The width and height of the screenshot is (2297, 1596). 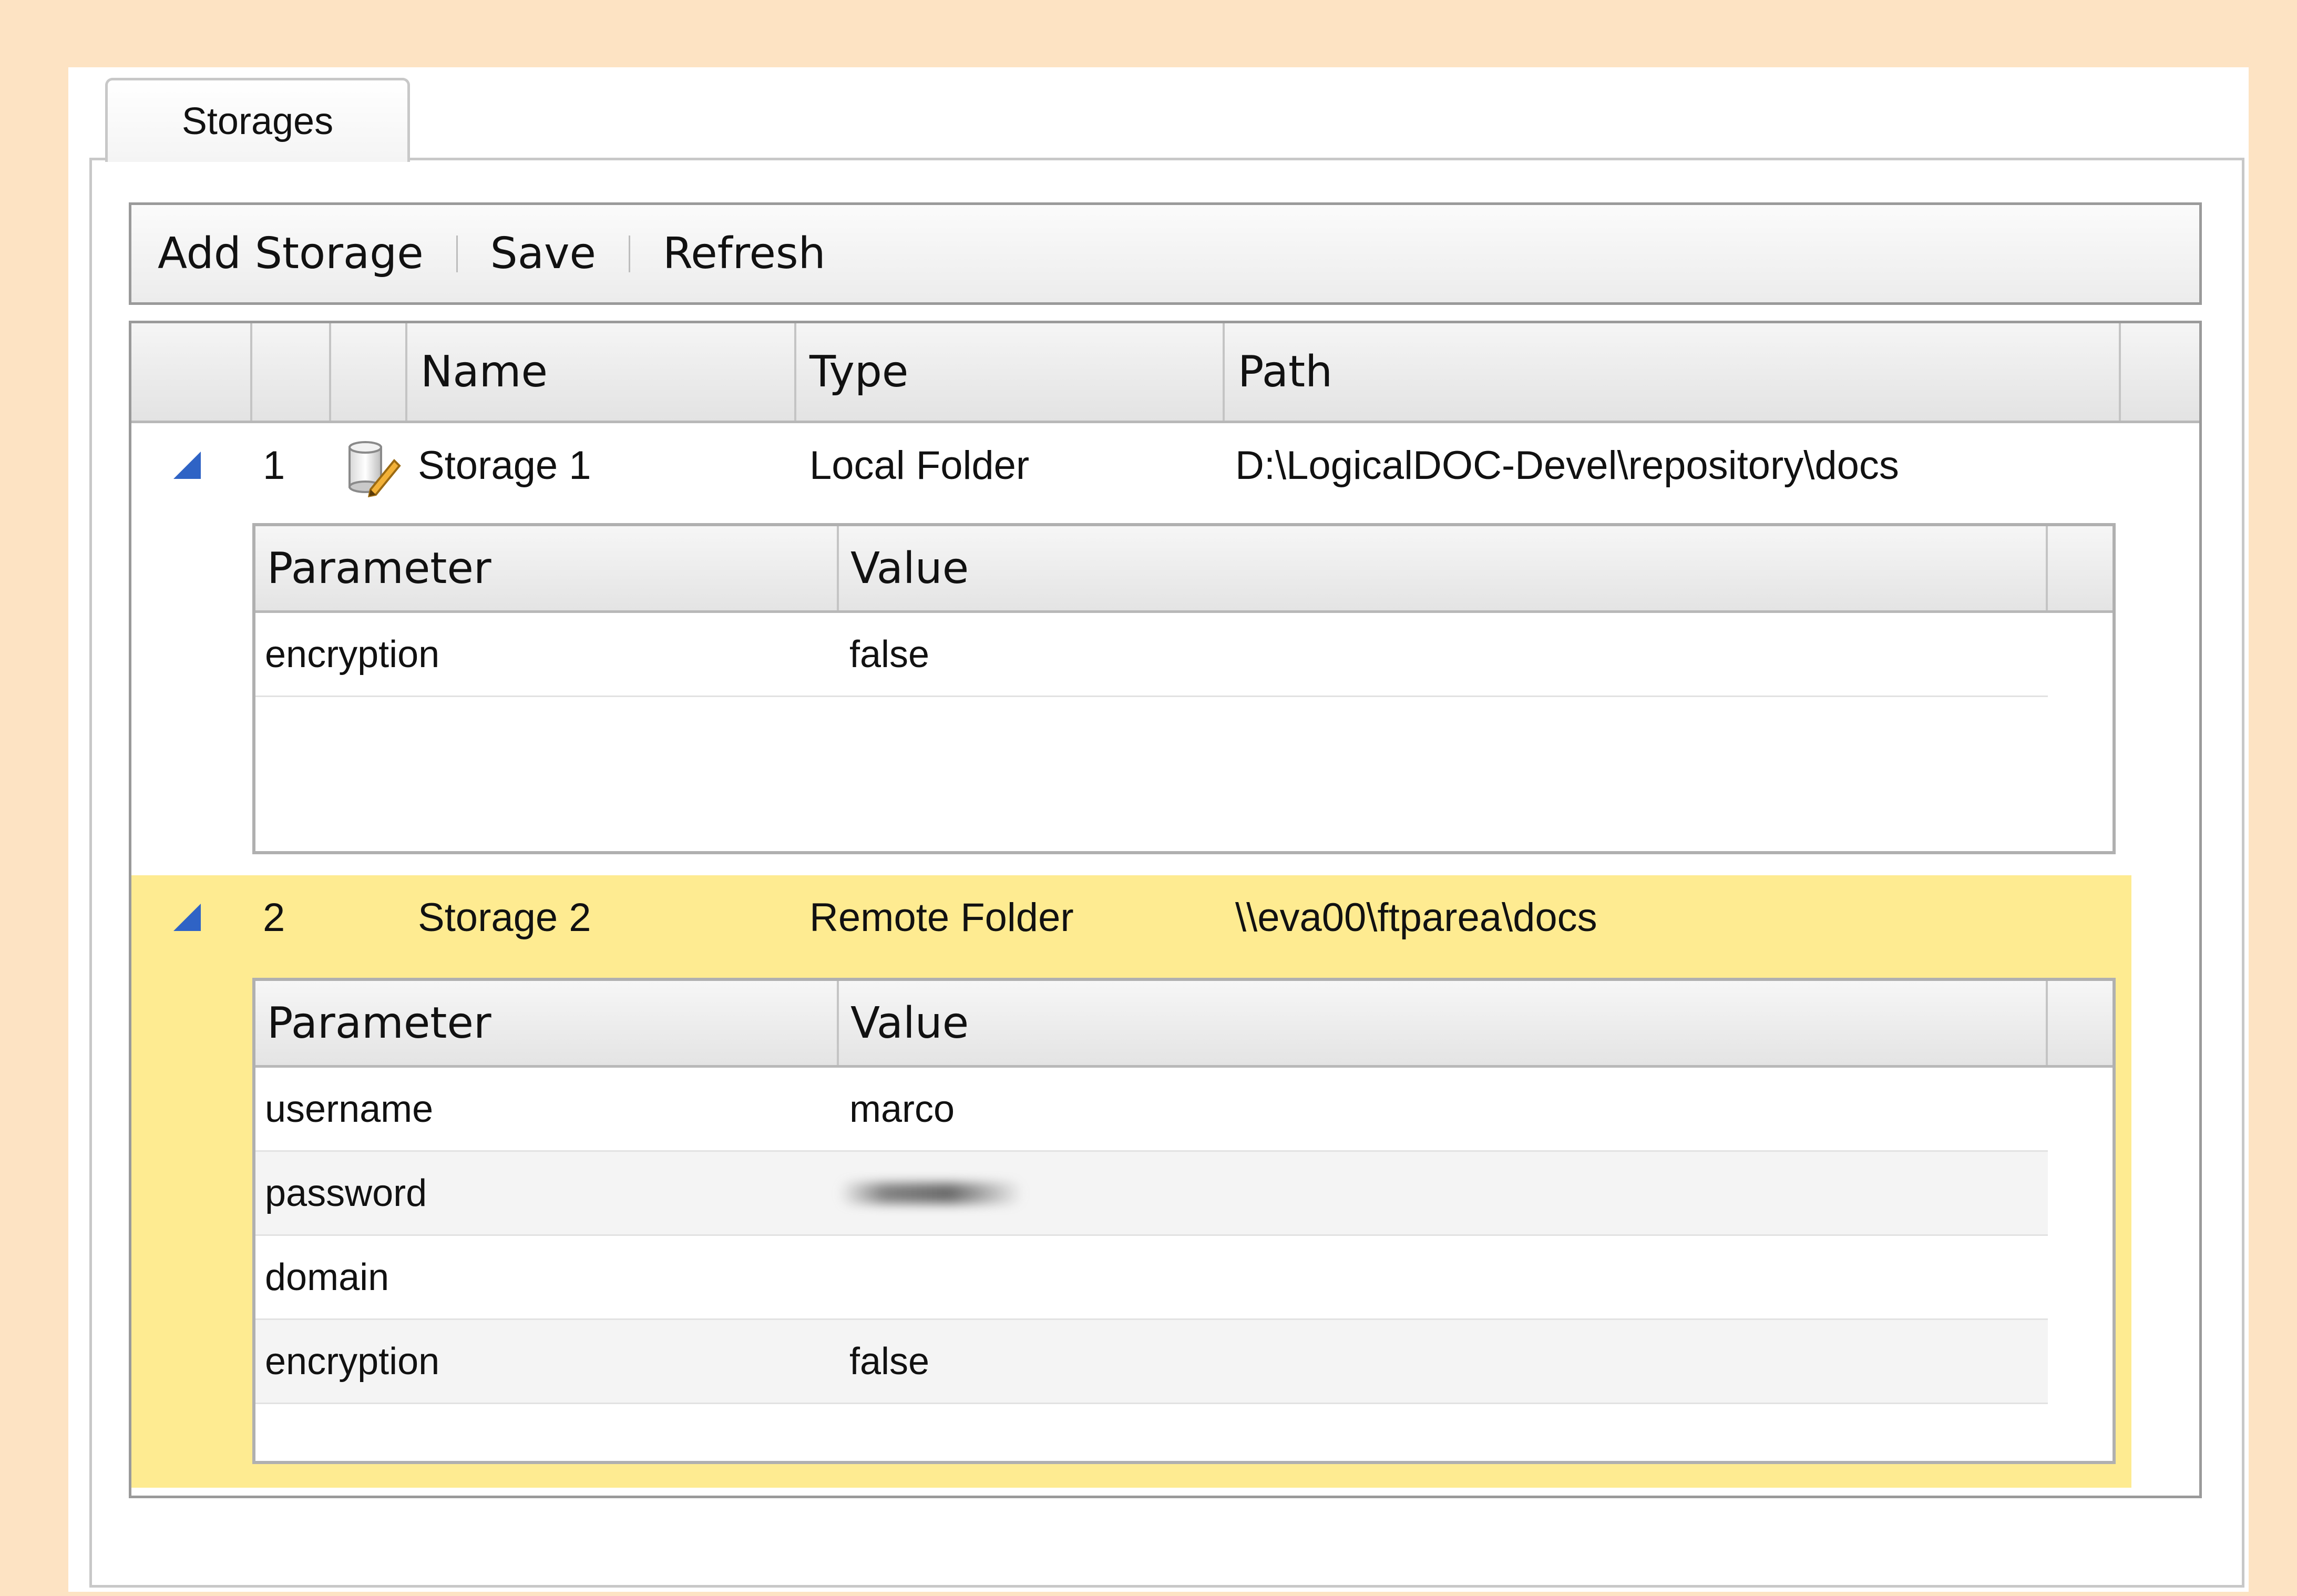 I want to click on parameter-value: marco, so click(x=902, y=1109).